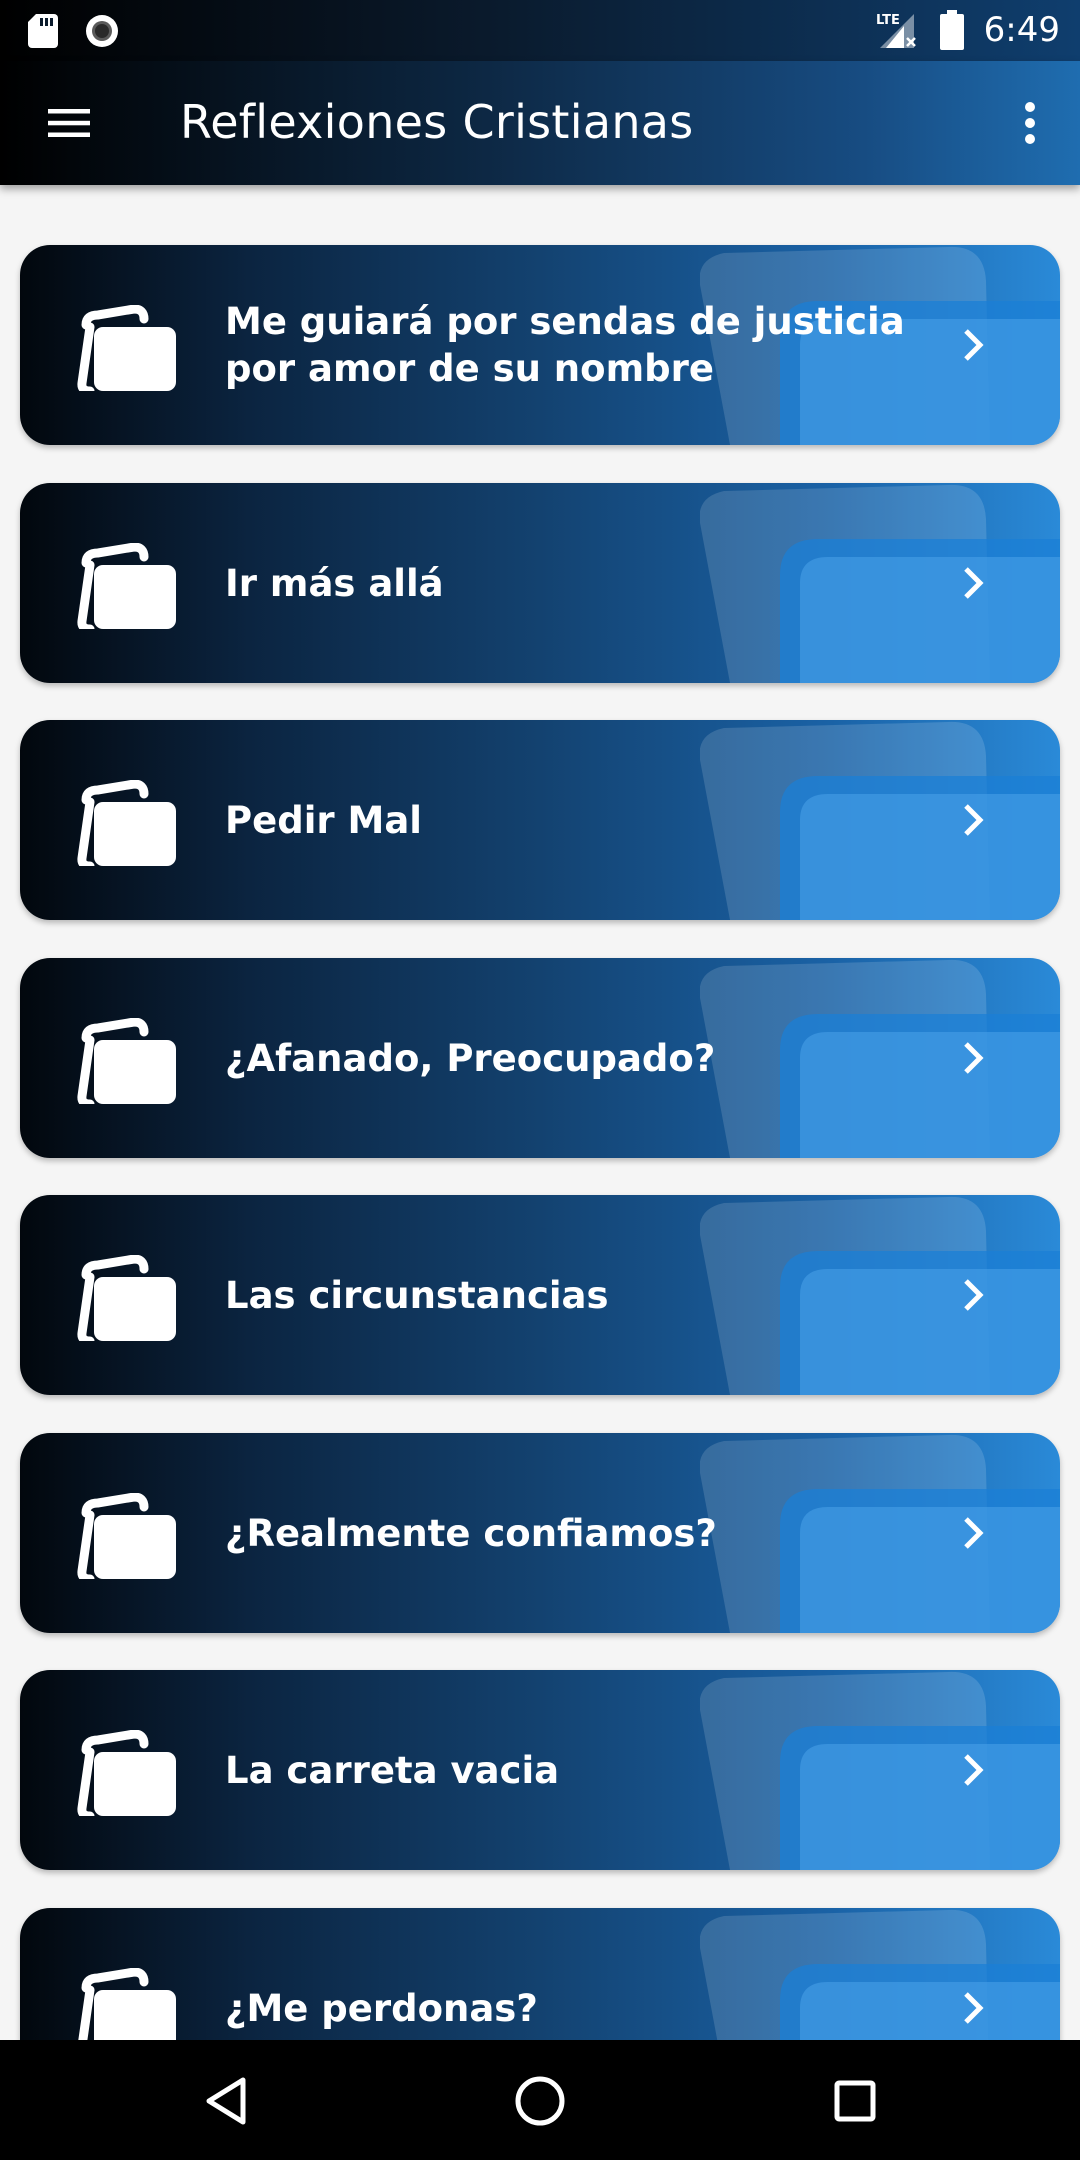  I want to click on reflection-title: Las circunstancias, so click(417, 1295).